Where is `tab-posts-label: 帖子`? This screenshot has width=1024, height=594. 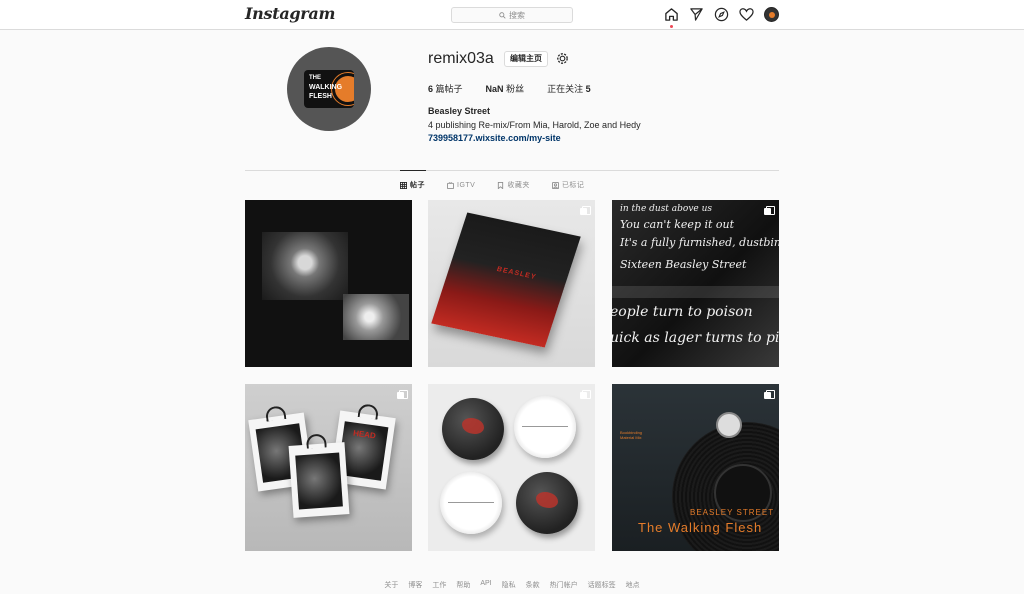 tab-posts-label: 帖子 is located at coordinates (417, 185).